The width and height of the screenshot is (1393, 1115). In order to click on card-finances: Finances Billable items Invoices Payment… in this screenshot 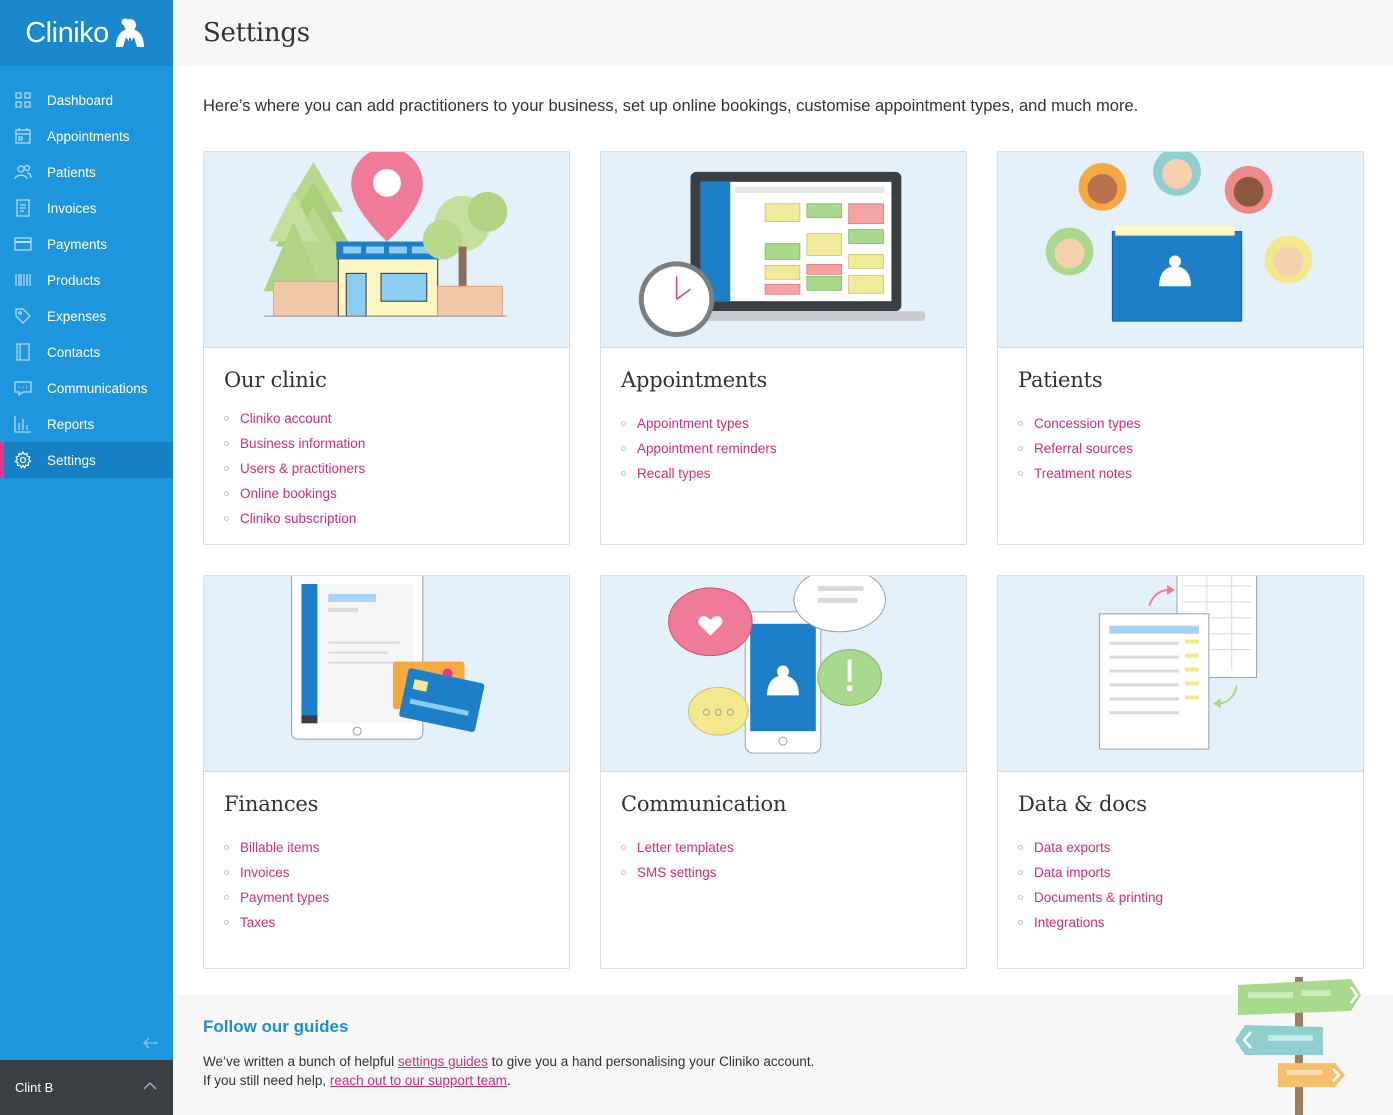, I will do `click(386, 772)`.